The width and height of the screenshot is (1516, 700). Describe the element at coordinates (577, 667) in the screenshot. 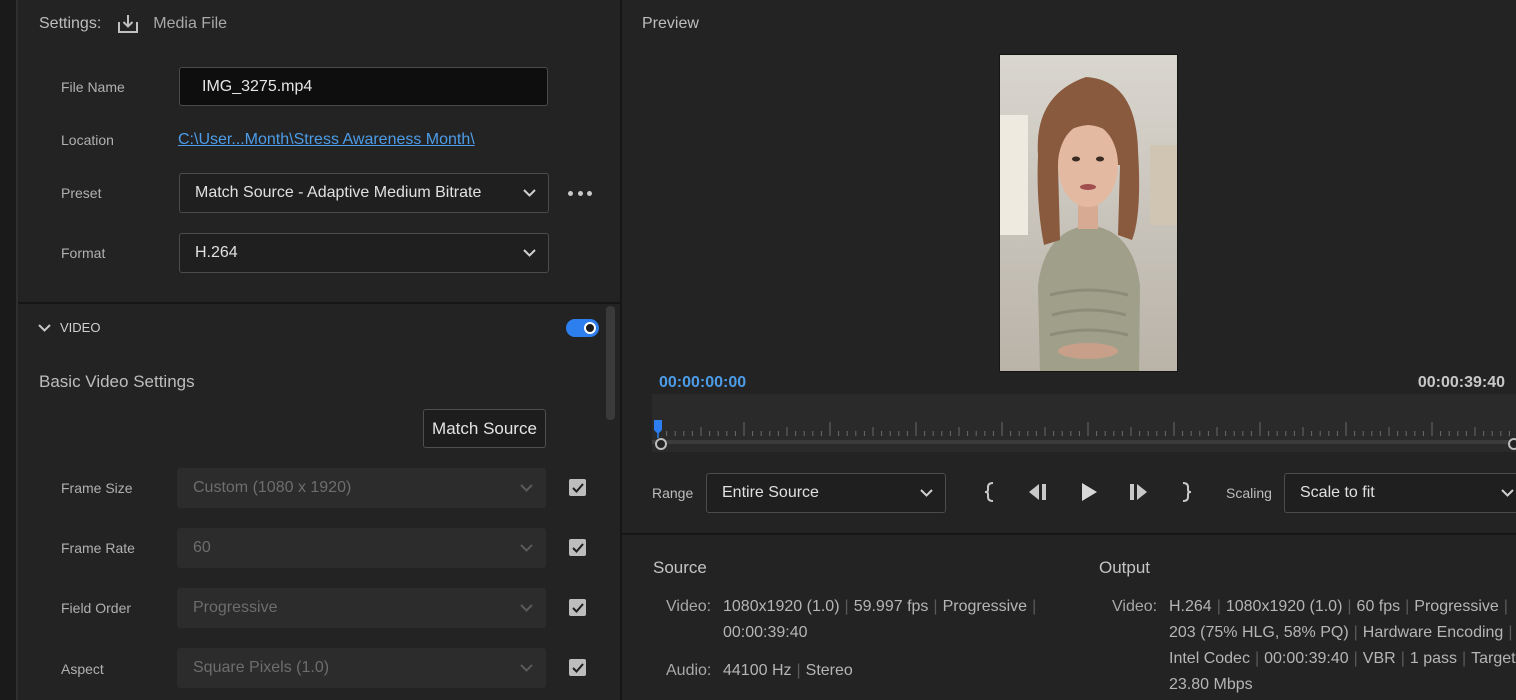

I see `aspect-checkbox` at that location.